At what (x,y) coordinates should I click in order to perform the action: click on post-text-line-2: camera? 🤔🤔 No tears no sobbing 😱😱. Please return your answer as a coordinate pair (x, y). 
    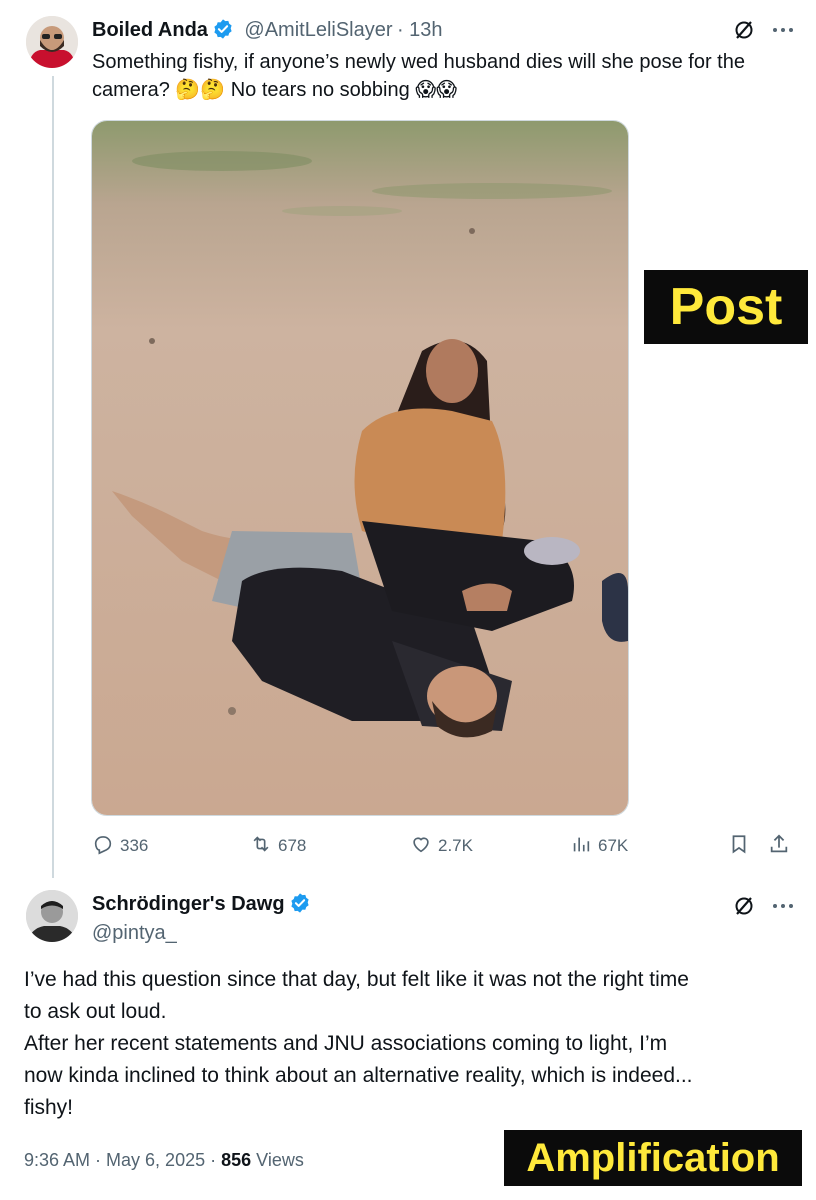
    Looking at the image, I should click on (274, 90).